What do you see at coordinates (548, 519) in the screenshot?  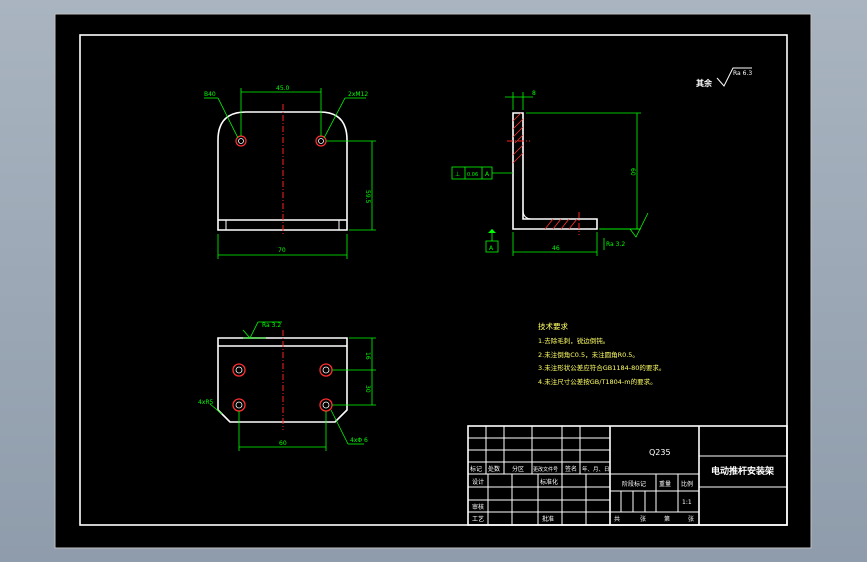 I see `tb-approve: 批准` at bounding box center [548, 519].